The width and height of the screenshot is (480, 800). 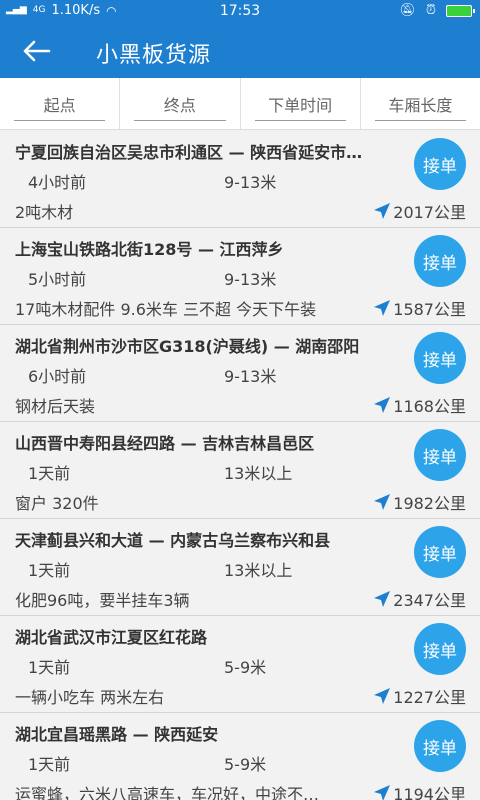 I want to click on route-text: 湖北省荆州市沙市区G318(沪聂线) — 湖南邵阳, so click(x=187, y=346).